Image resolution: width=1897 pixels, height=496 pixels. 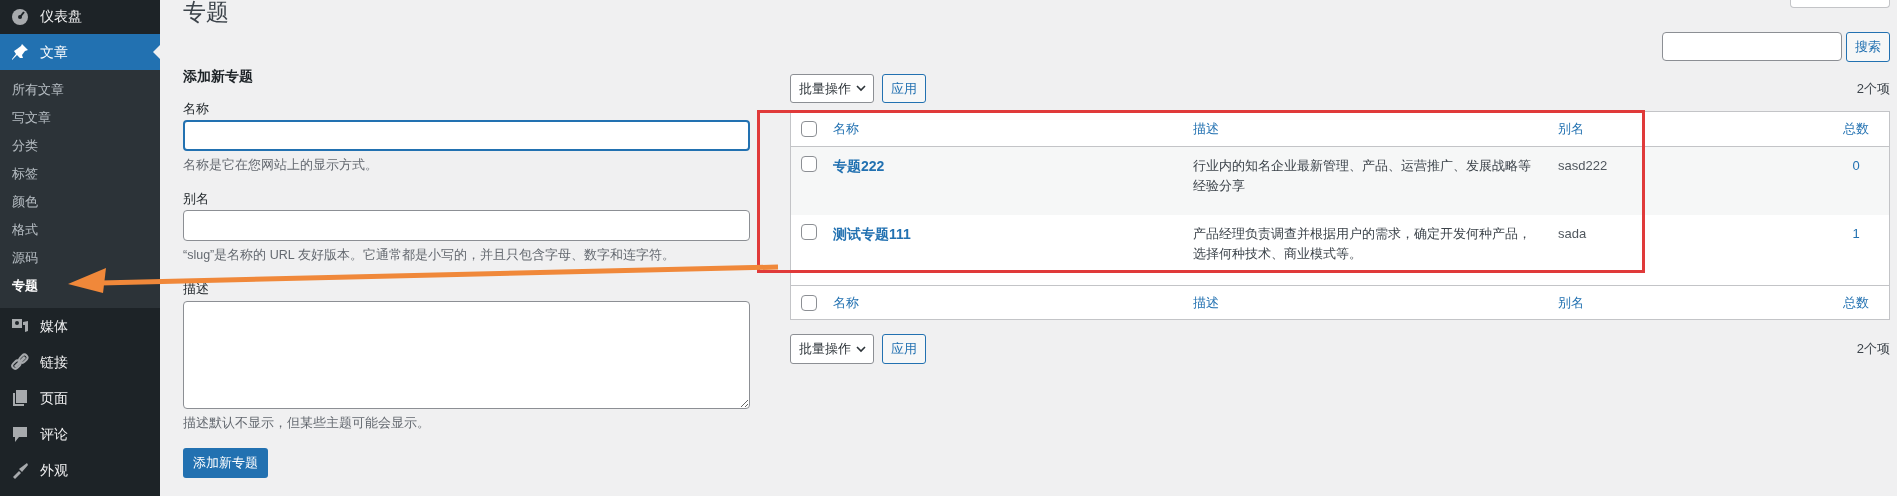 What do you see at coordinates (20, 398) in the screenshot?
I see `pages-icon` at bounding box center [20, 398].